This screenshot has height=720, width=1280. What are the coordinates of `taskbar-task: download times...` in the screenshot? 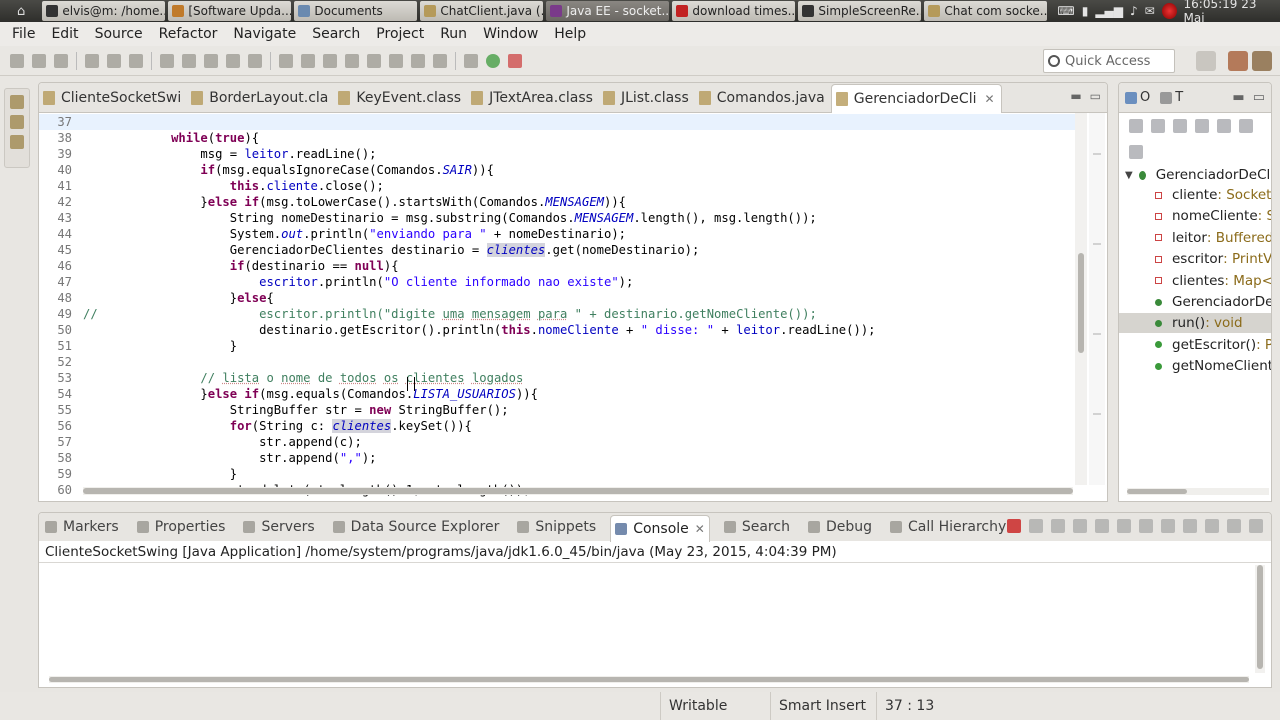 It's located at (734, 11).